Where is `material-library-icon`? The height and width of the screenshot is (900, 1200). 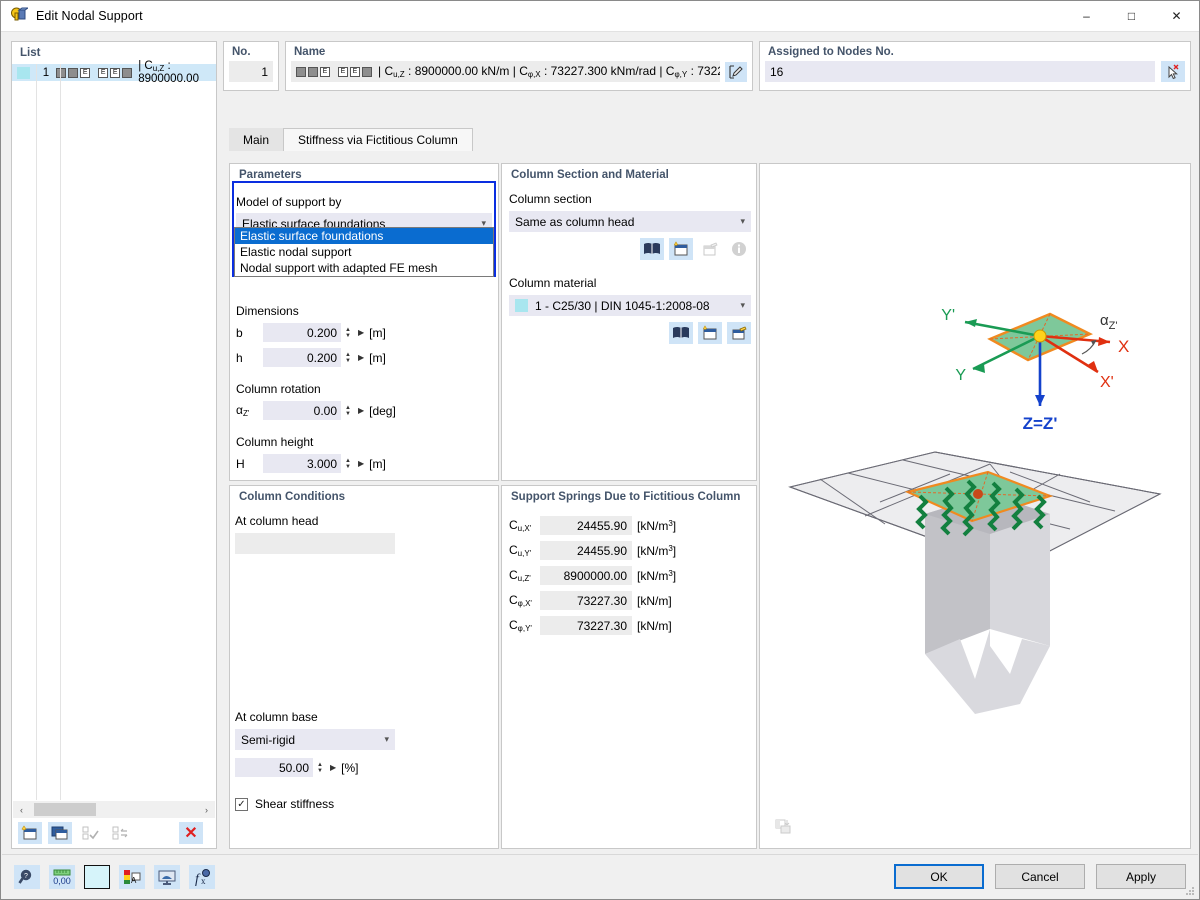 material-library-icon is located at coordinates (681, 333).